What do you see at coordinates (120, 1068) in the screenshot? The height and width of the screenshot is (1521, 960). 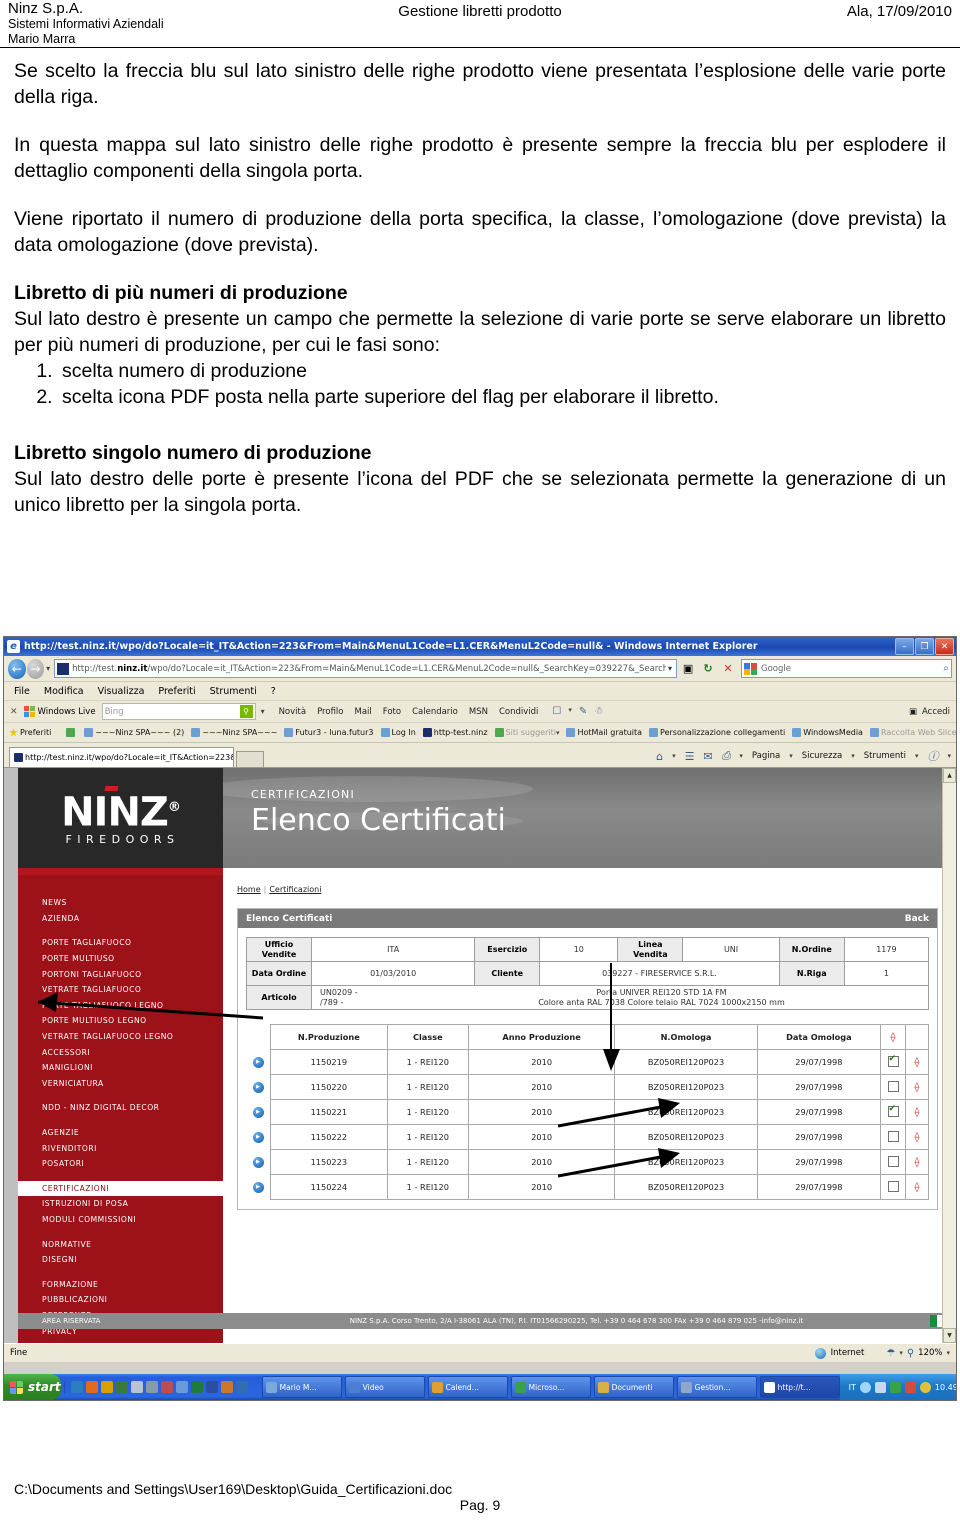 I see `sidebar-item-maniglioni: MANIGLIONI` at bounding box center [120, 1068].